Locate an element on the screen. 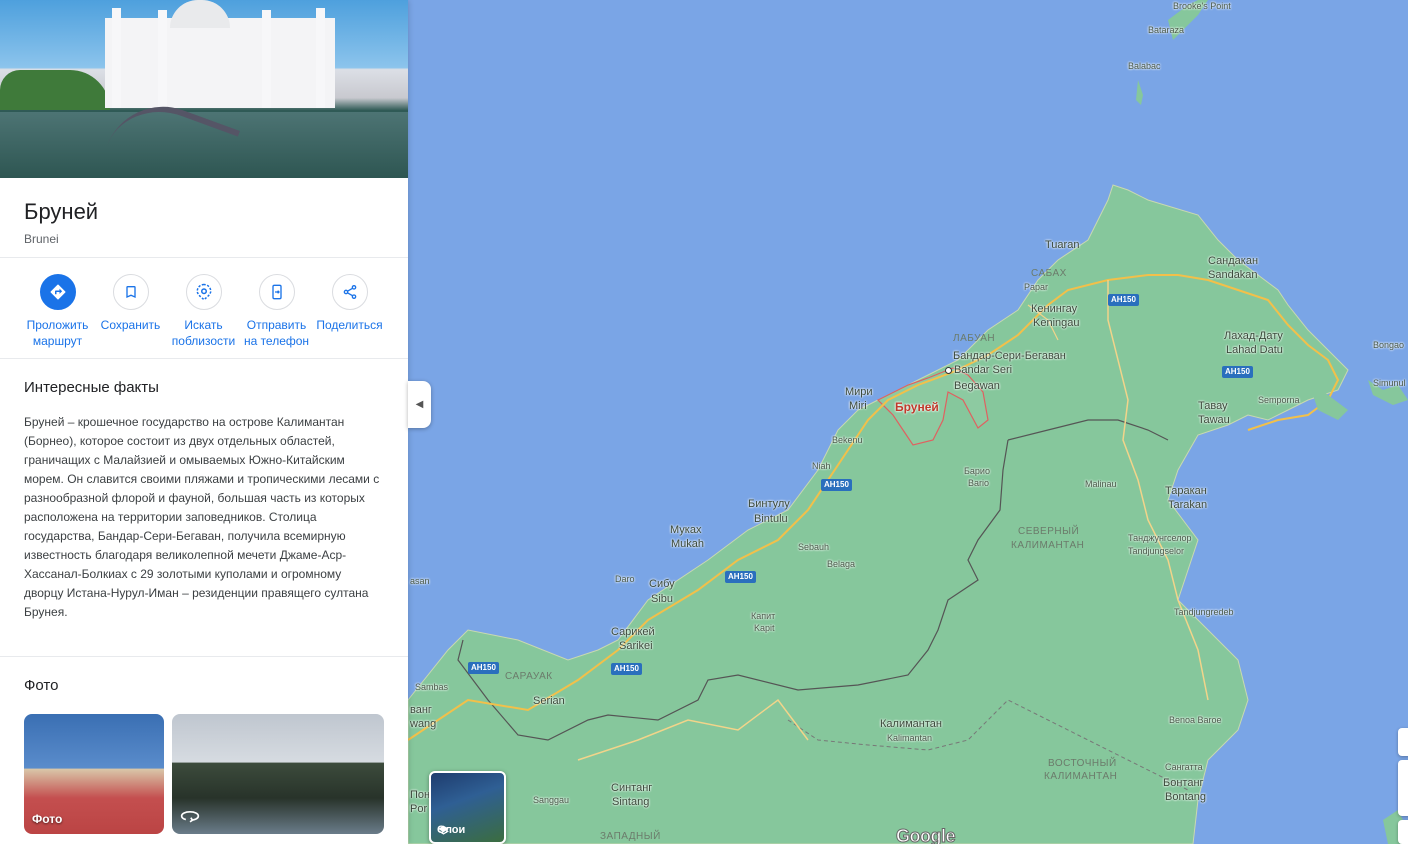  map-label: Tuaran is located at coordinates (1062, 245).